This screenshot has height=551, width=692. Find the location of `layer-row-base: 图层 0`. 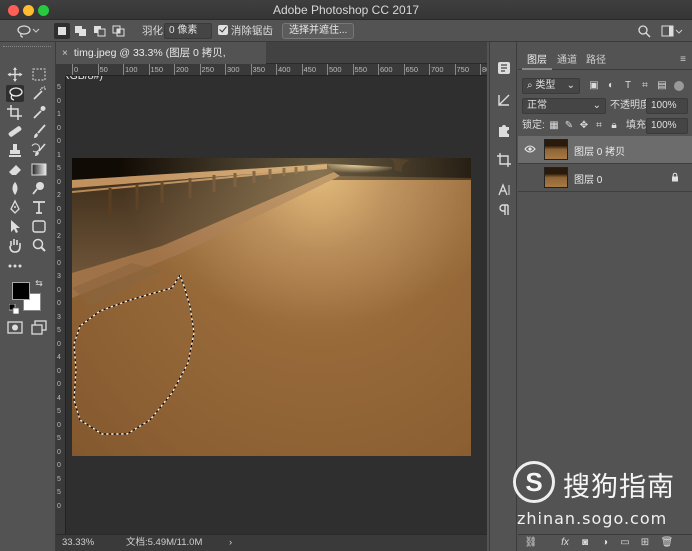

layer-row-base: 图层 0 is located at coordinates (605, 178).